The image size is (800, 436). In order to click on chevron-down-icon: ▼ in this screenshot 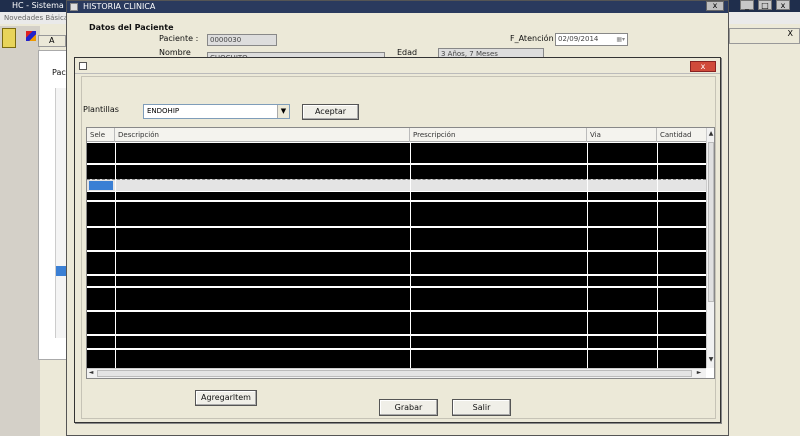, I will do `click(283, 111)`.